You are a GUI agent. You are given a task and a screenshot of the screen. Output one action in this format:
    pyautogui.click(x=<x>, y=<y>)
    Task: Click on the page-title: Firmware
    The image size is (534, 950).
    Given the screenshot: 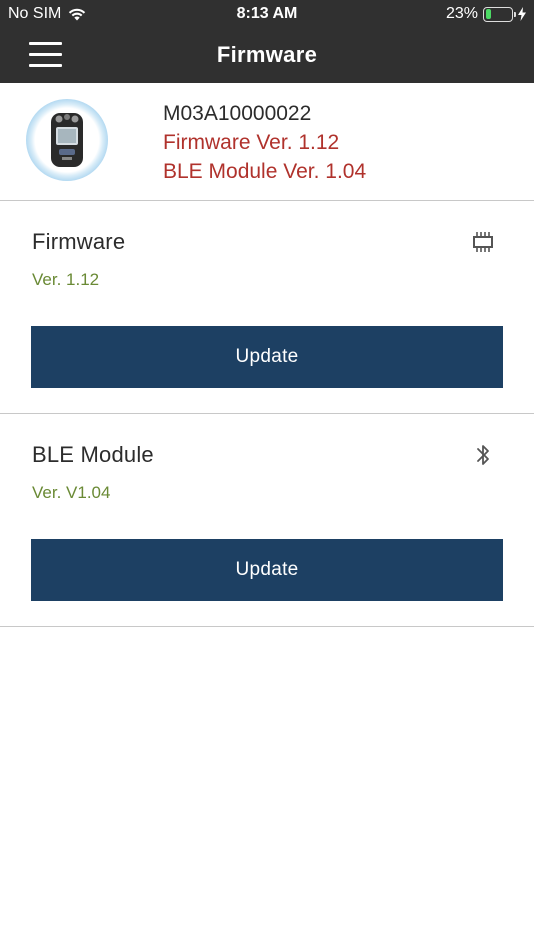 What is the action you would take?
    pyautogui.click(x=267, y=54)
    